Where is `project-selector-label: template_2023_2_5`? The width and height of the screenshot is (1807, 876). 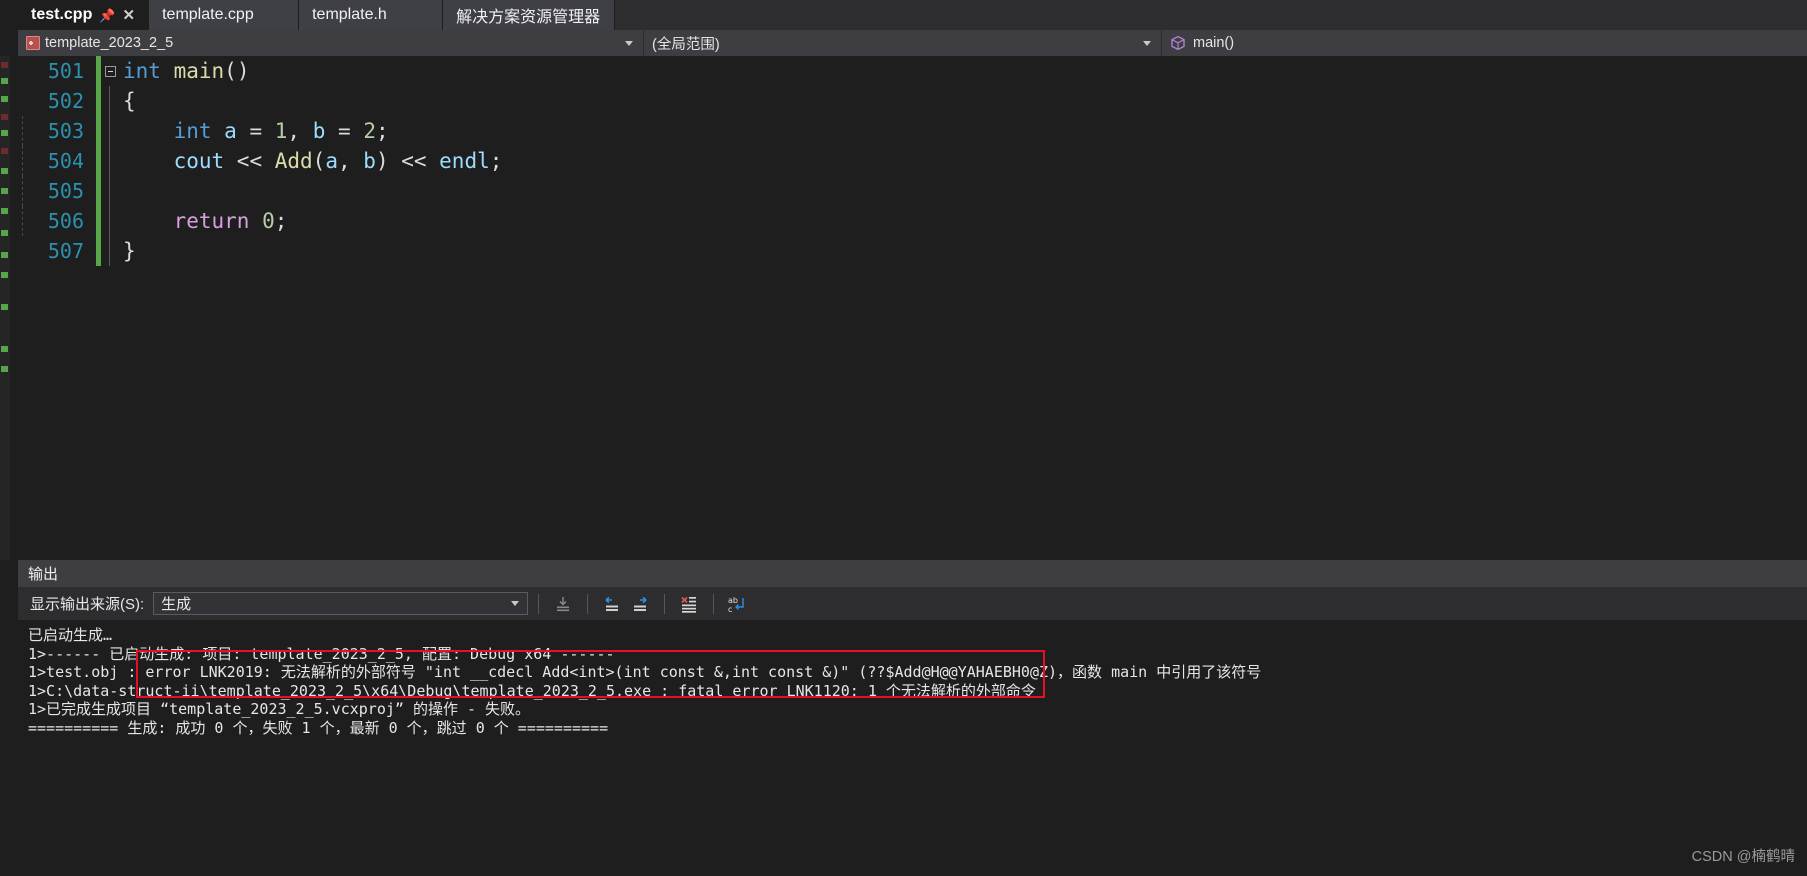 project-selector-label: template_2023_2_5 is located at coordinates (109, 43).